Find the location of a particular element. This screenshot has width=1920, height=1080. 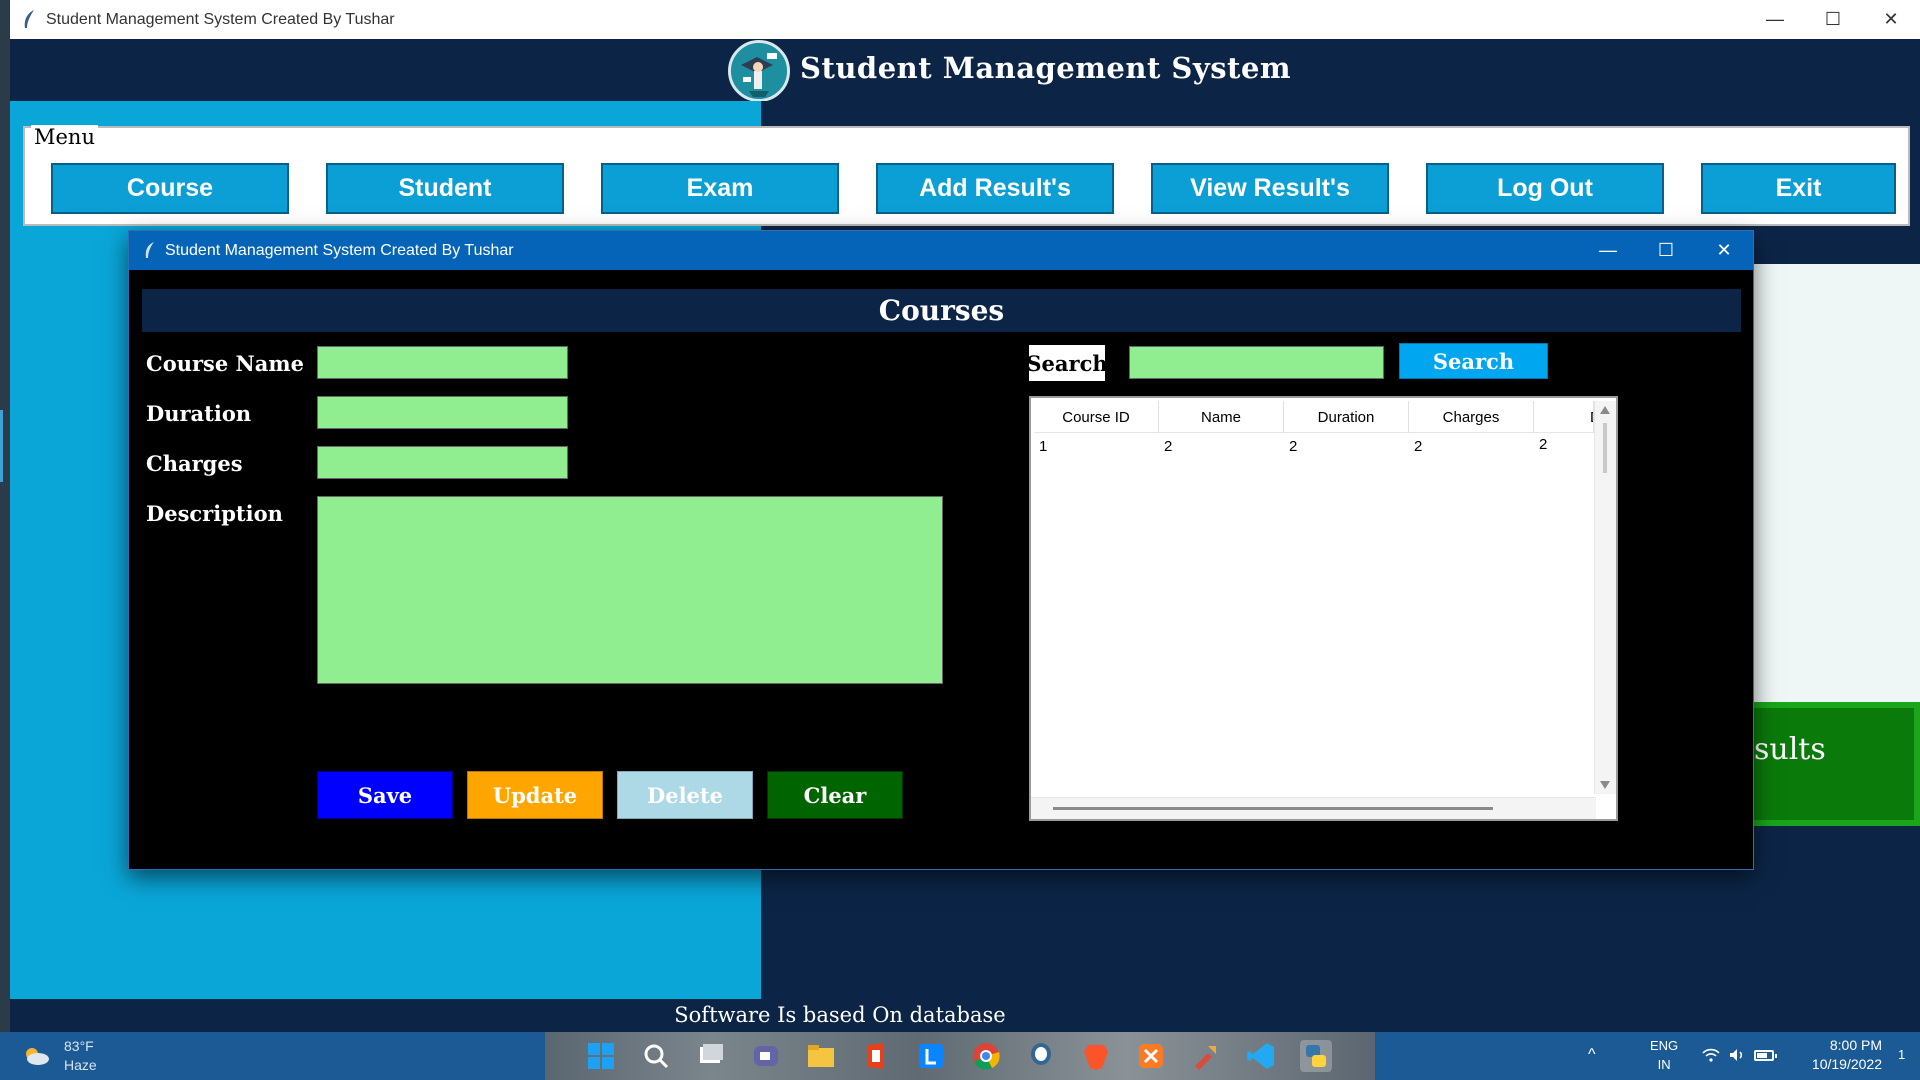

clock-date: 10/19/2022 is located at coordinates (1846, 1064).